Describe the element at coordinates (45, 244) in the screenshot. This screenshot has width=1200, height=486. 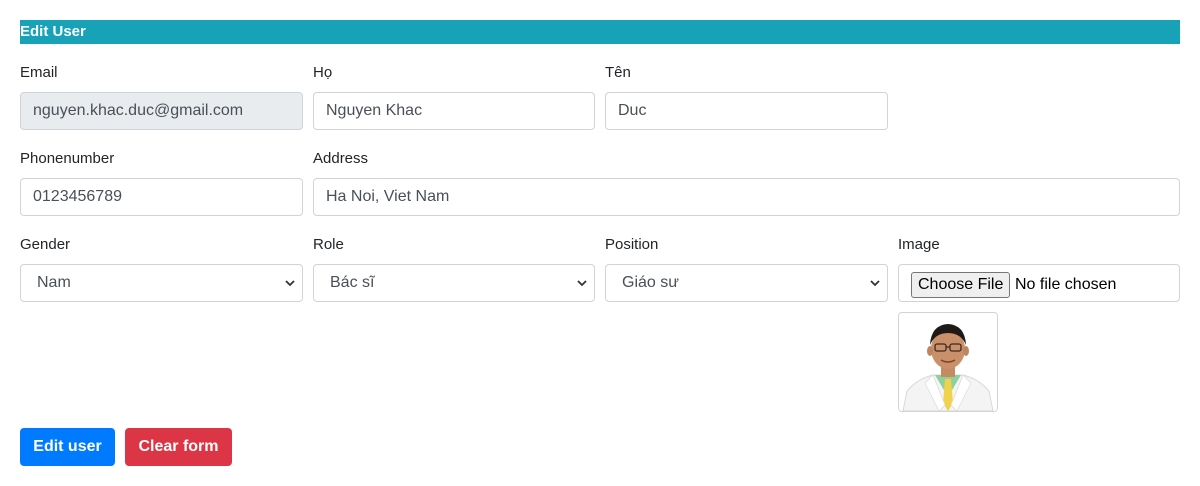
I see `gender-label: Gender` at that location.